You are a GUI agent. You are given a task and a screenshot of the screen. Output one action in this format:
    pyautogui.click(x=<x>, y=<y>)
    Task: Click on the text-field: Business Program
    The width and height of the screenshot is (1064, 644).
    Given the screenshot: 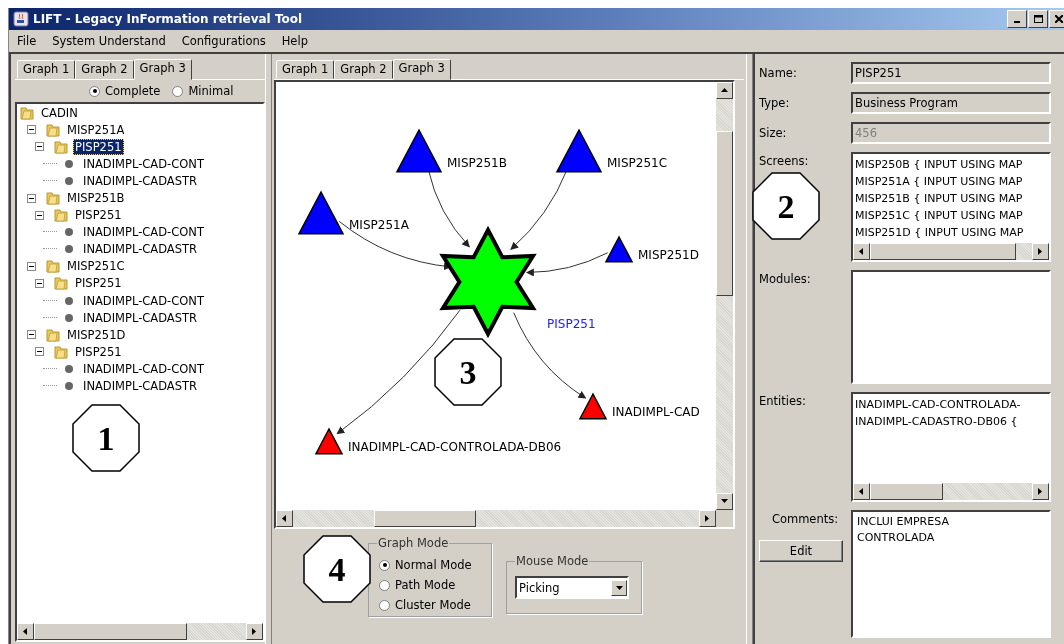 What is the action you would take?
    pyautogui.click(x=951, y=103)
    